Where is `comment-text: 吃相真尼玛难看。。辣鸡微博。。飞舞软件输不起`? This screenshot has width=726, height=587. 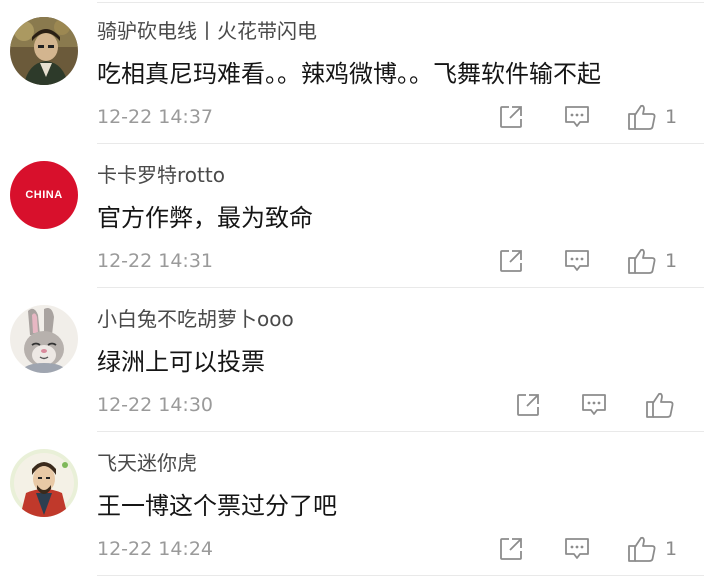 comment-text: 吃相真尼玛难看。。辣鸡微博。。飞舞软件输不起 is located at coordinates (349, 74).